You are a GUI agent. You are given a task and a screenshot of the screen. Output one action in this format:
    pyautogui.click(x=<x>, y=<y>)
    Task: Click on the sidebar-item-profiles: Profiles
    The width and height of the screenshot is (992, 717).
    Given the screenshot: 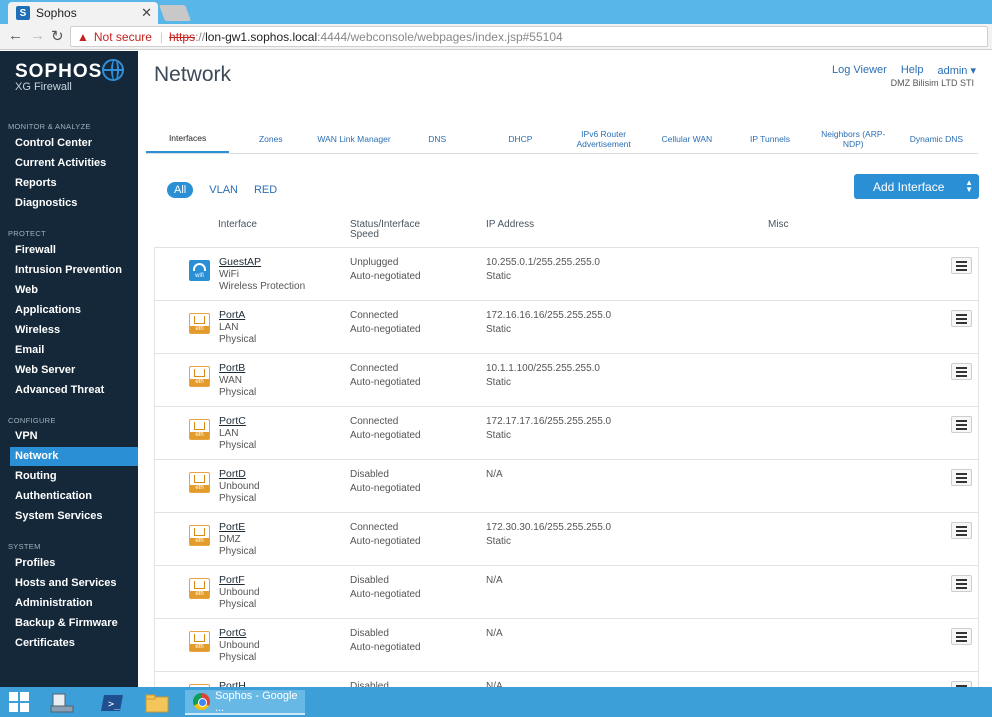 What is the action you would take?
    pyautogui.click(x=74, y=563)
    